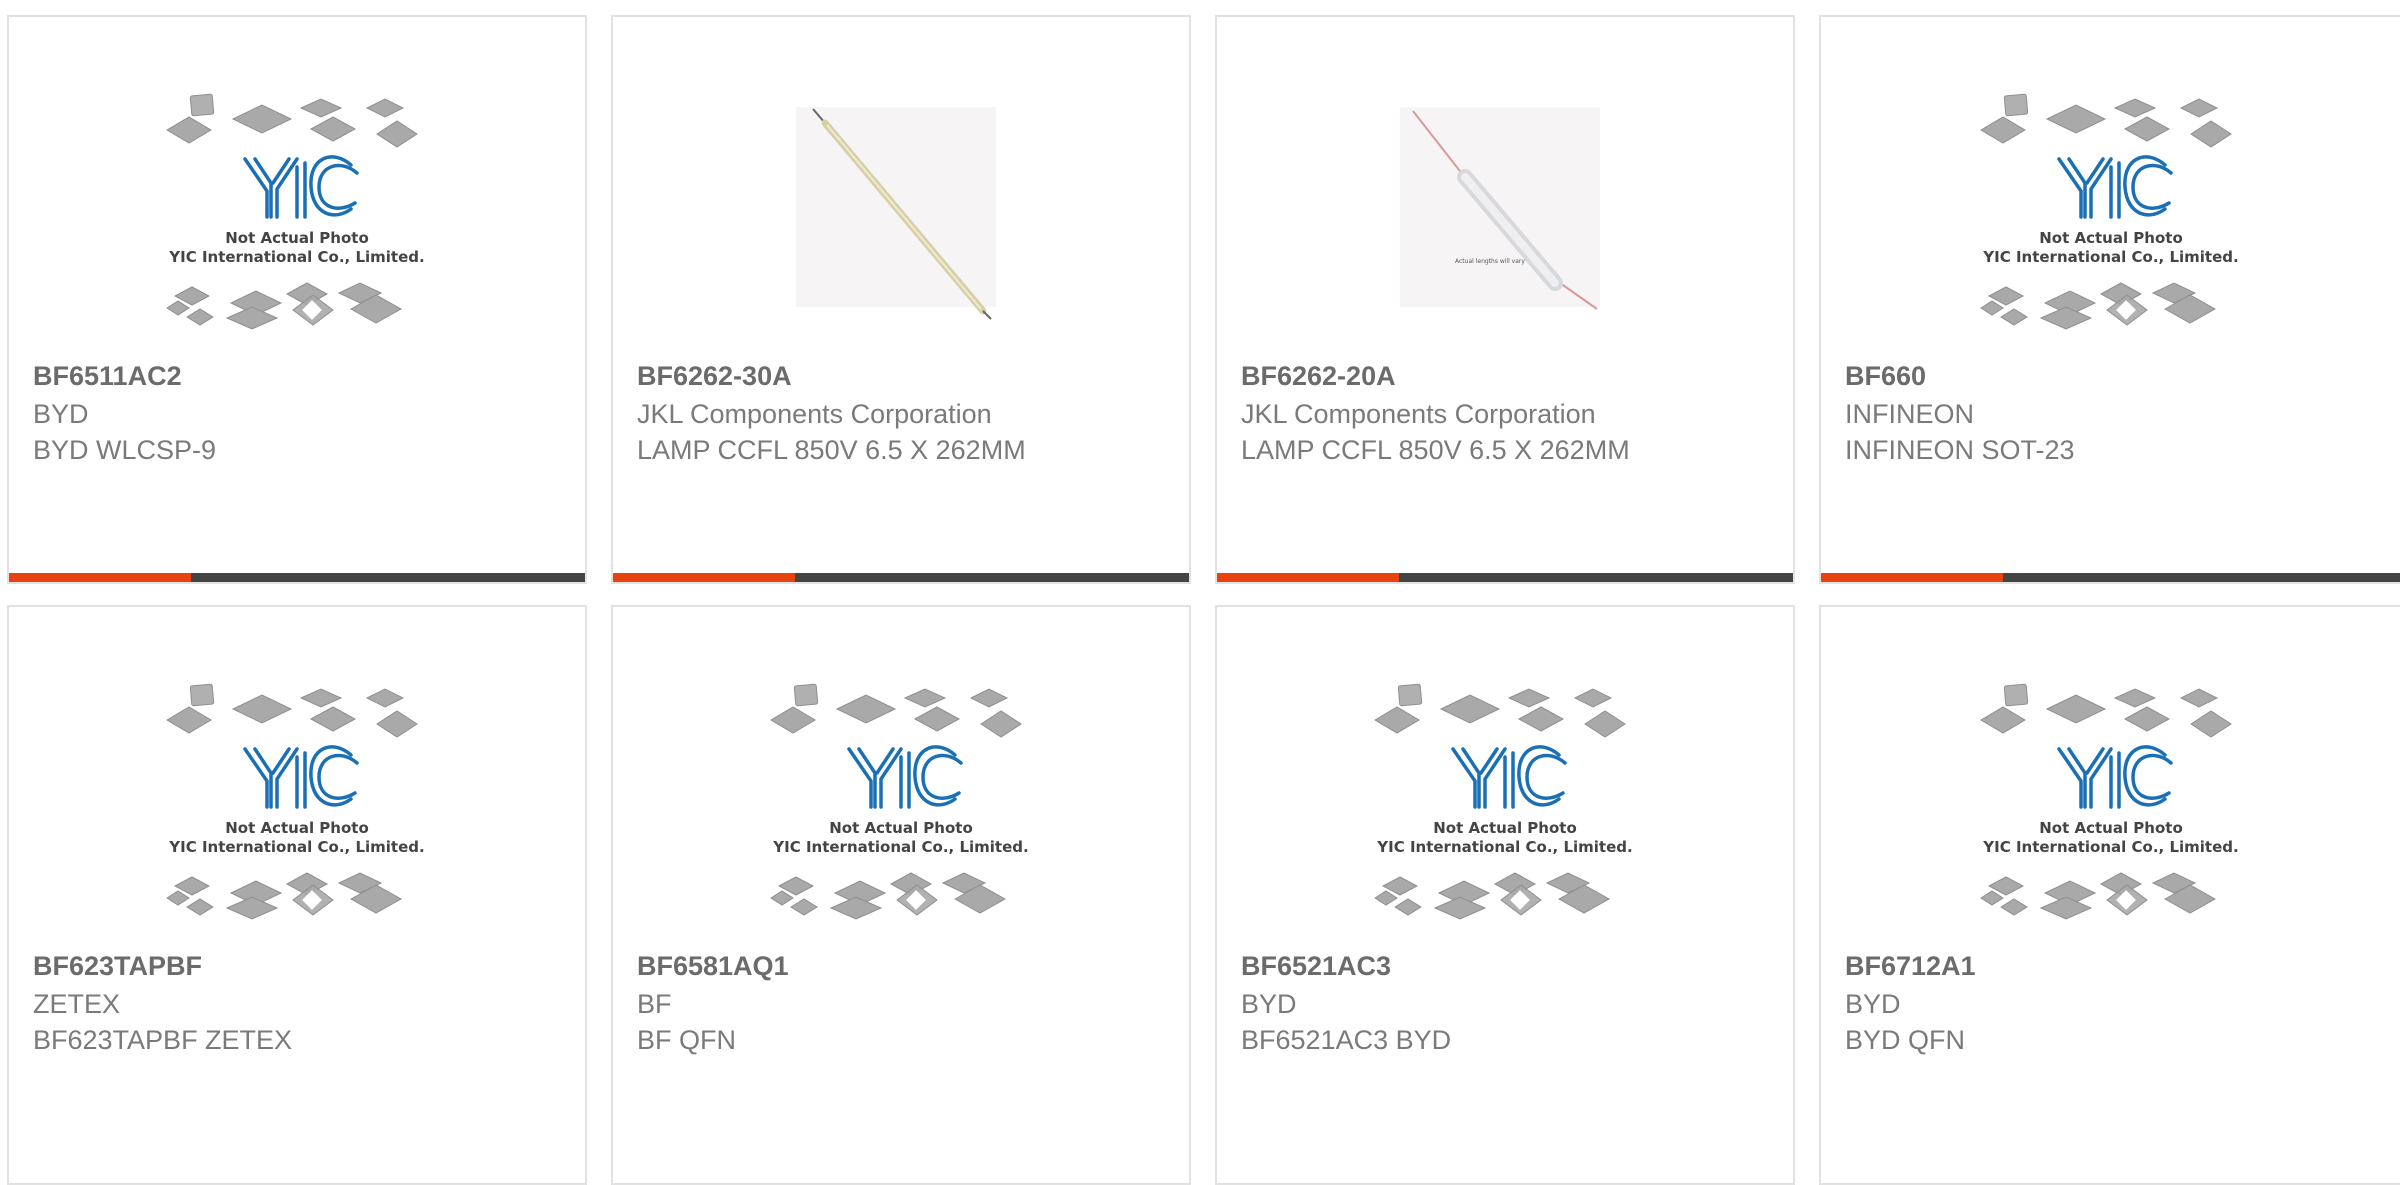 The height and width of the screenshot is (1185, 2400). What do you see at coordinates (1910, 414) in the screenshot?
I see `manufacturer-label: INFINEON` at bounding box center [1910, 414].